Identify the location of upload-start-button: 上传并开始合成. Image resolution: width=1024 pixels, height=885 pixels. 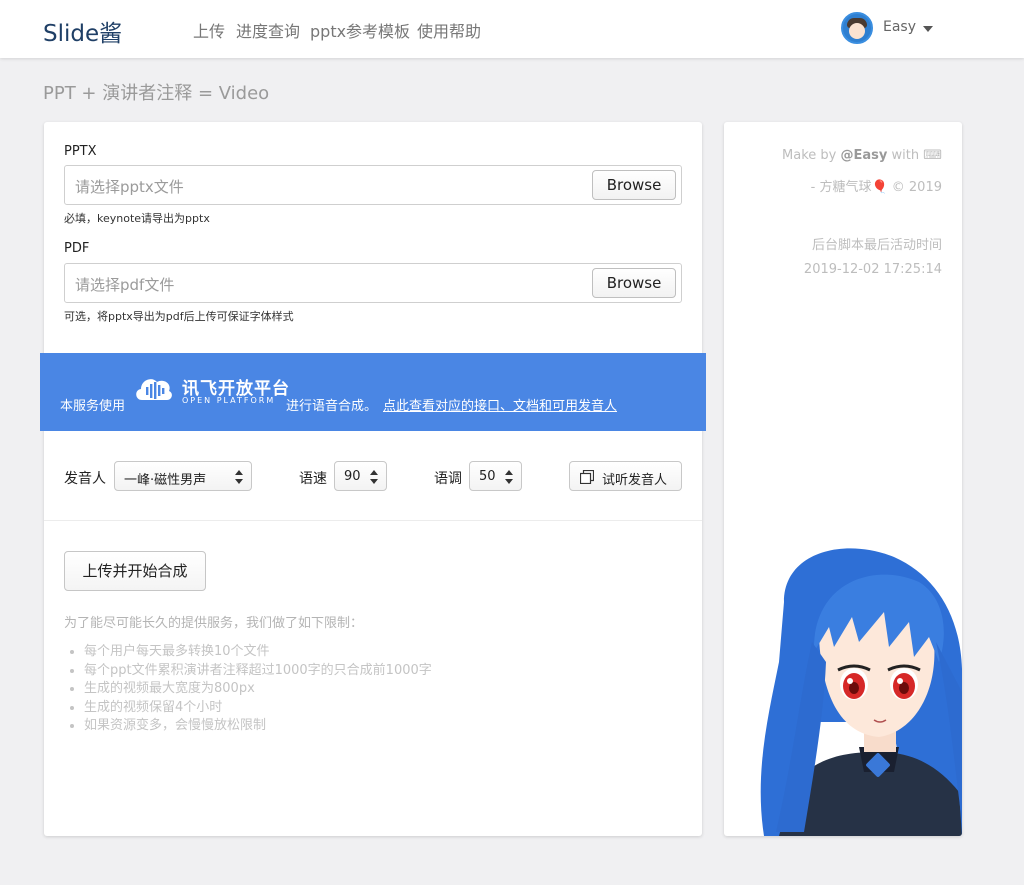
(135, 571).